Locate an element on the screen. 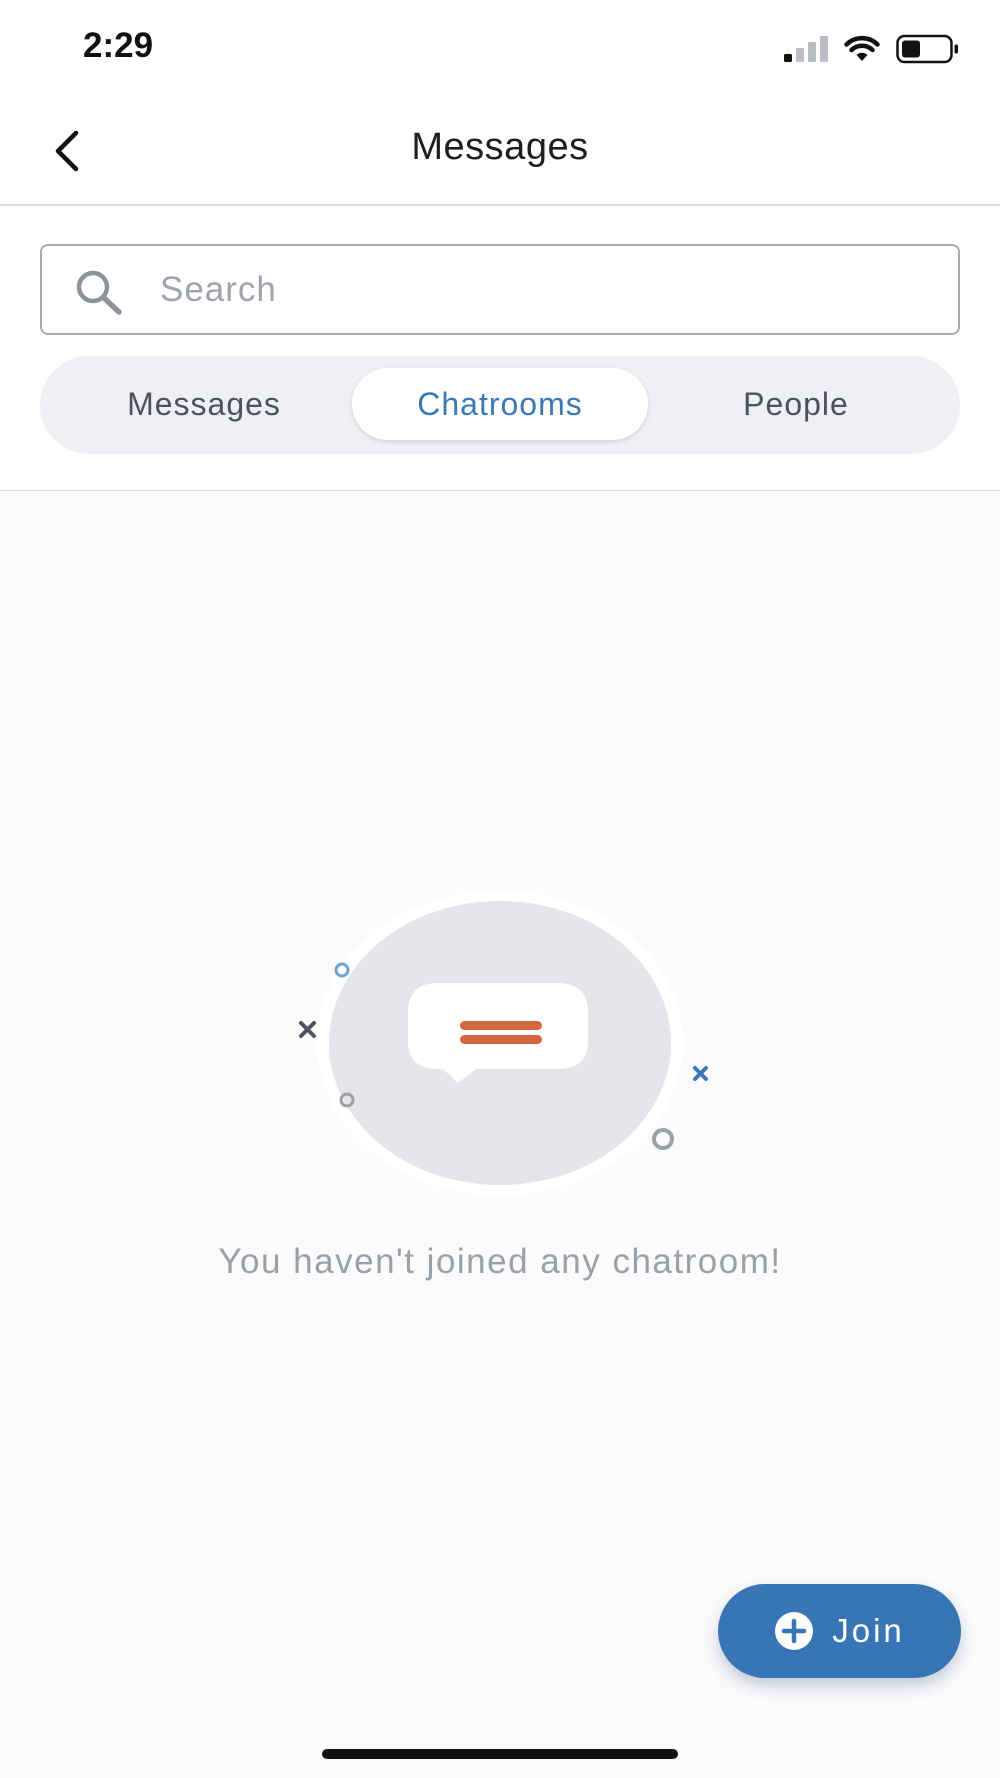  status-bar: 2:29 is located at coordinates (500, 48).